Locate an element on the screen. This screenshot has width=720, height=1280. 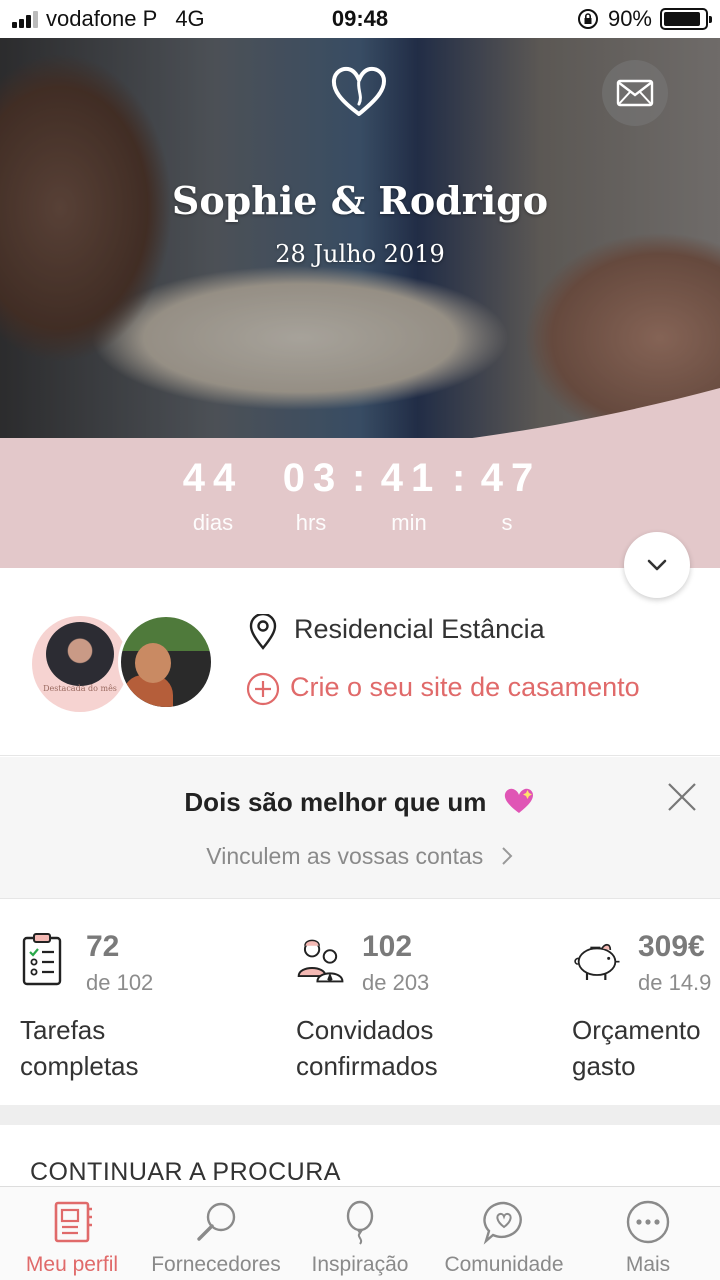
avatar-bride: Destacada do mês is located at coordinates (80, 664).